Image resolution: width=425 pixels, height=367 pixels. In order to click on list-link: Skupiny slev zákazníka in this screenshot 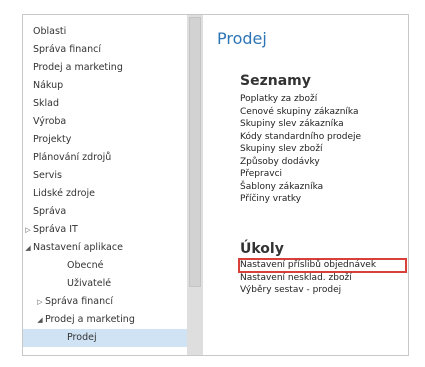, I will do `click(292, 124)`.